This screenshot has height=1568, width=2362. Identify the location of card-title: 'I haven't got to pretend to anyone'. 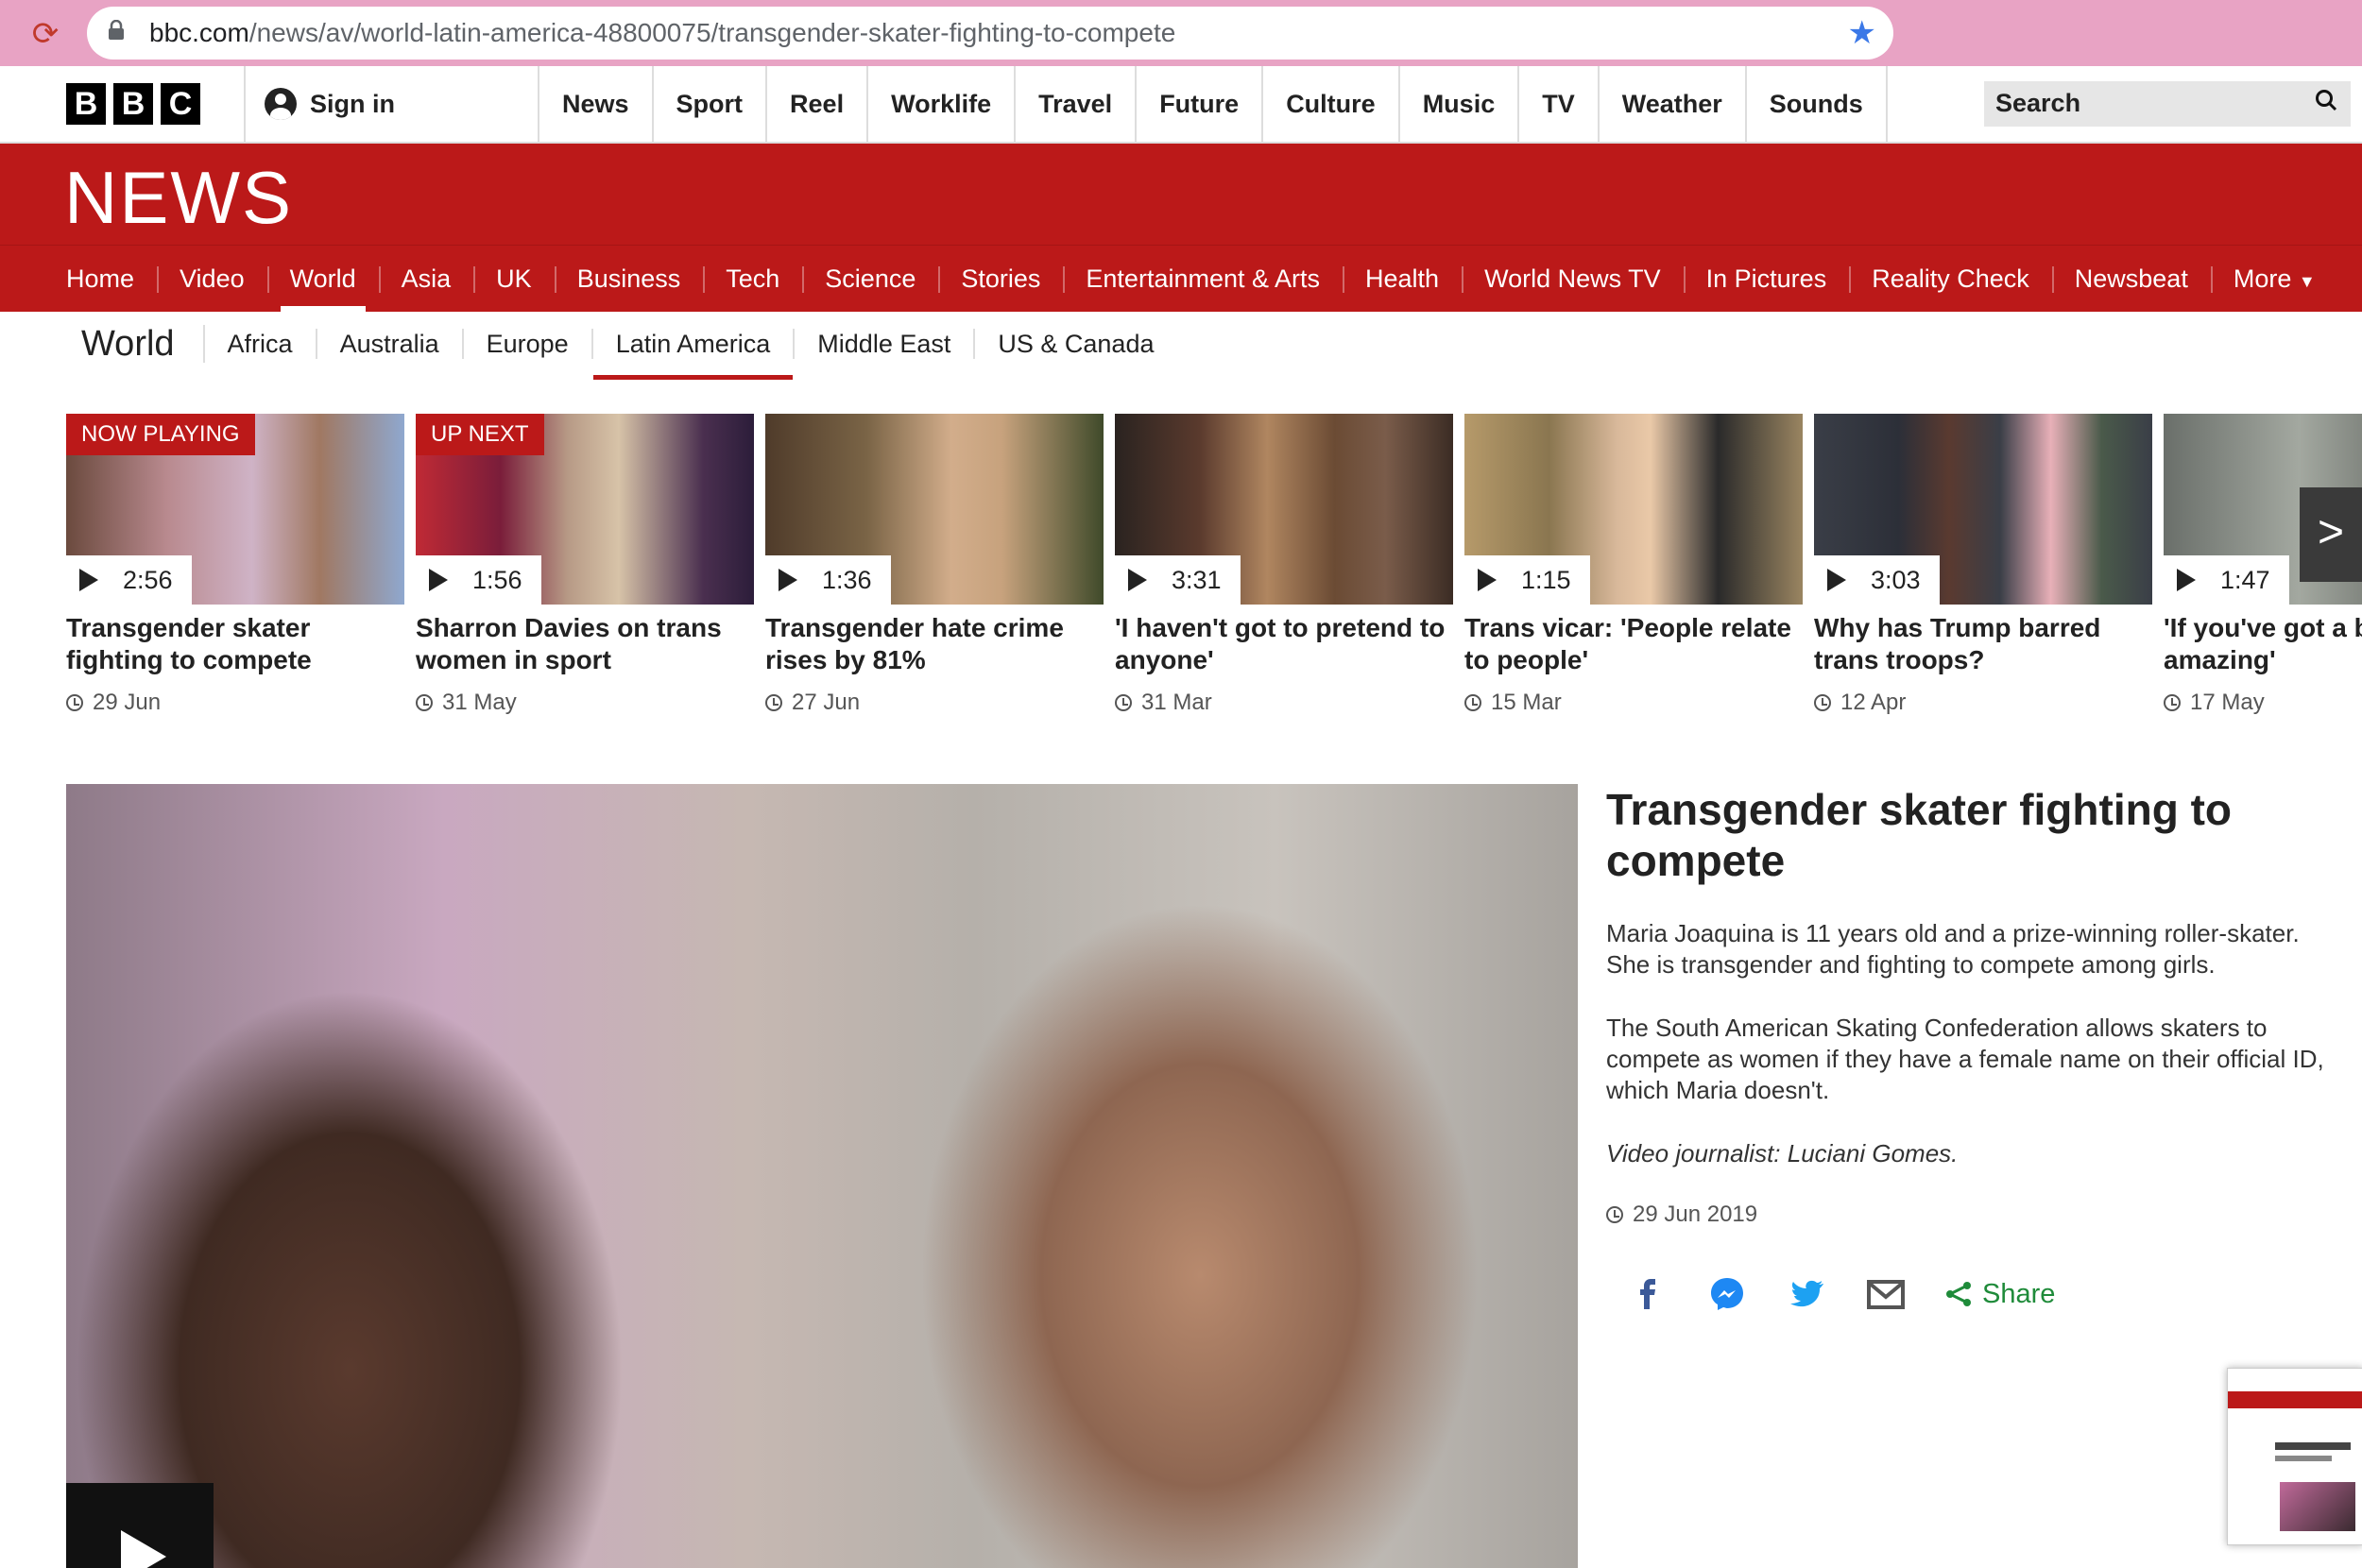
(1281, 644).